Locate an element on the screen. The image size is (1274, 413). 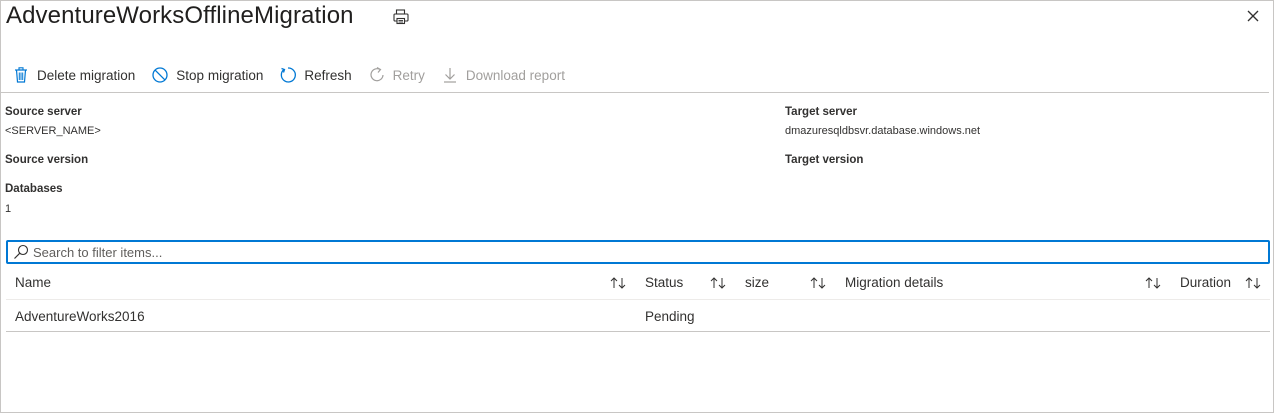
target-server-value: dmazuresqldbsvr.database.windows.net is located at coordinates (883, 131).